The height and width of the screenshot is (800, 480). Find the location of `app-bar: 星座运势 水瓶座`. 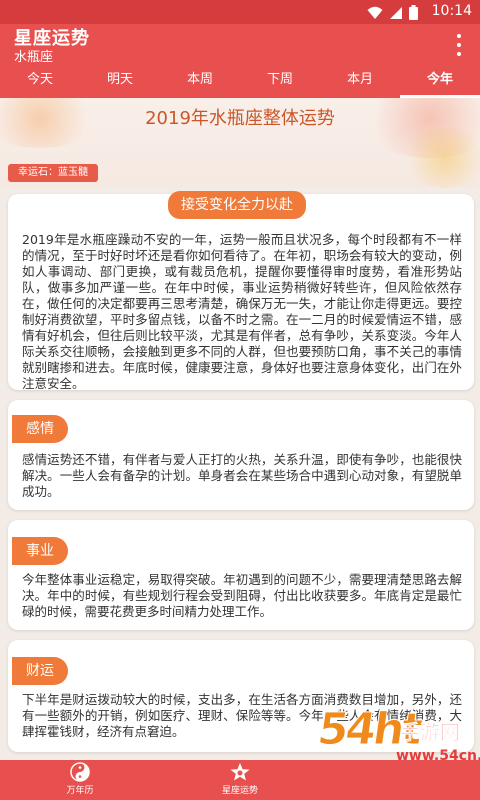

app-bar: 星座运势 水瓶座 is located at coordinates (240, 48).